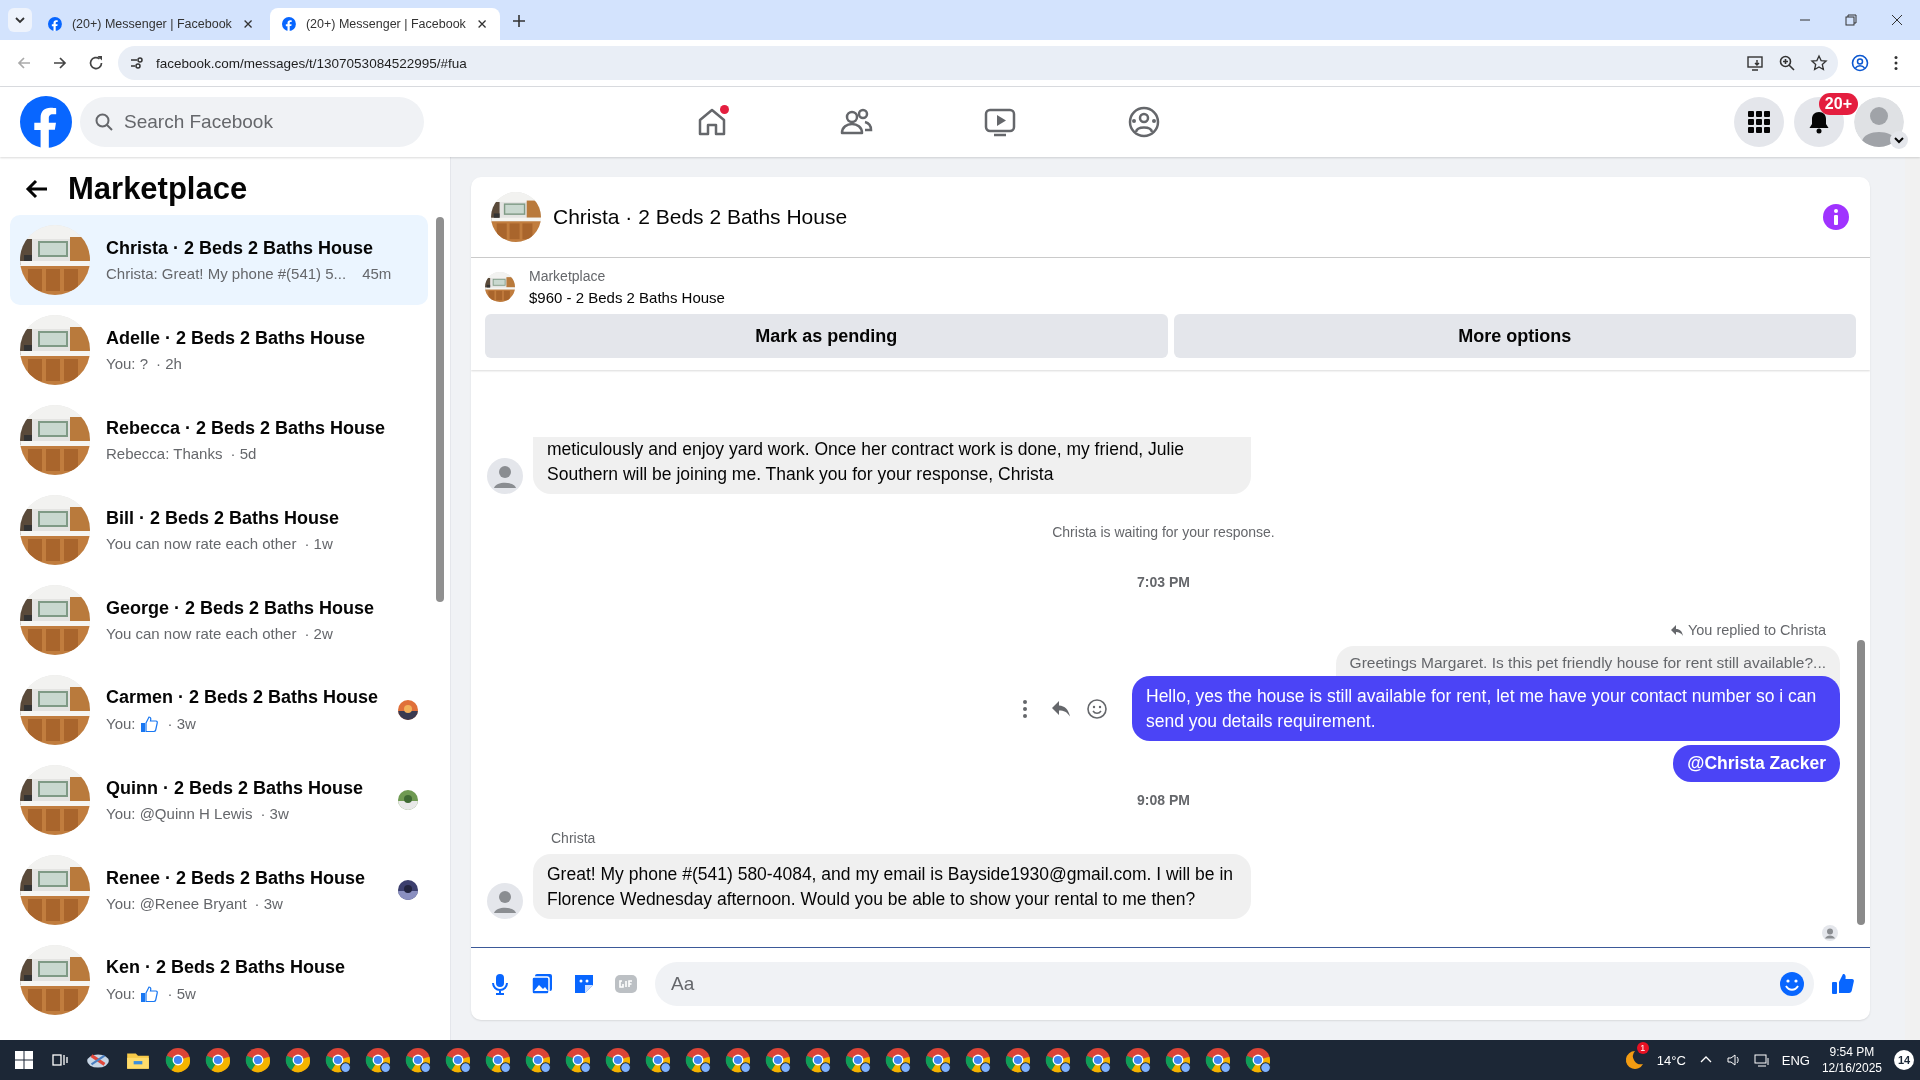 The width and height of the screenshot is (1920, 1080). What do you see at coordinates (223, 518) in the screenshot?
I see `conversation-name: Bill · 2 Beds 2 Baths House` at bounding box center [223, 518].